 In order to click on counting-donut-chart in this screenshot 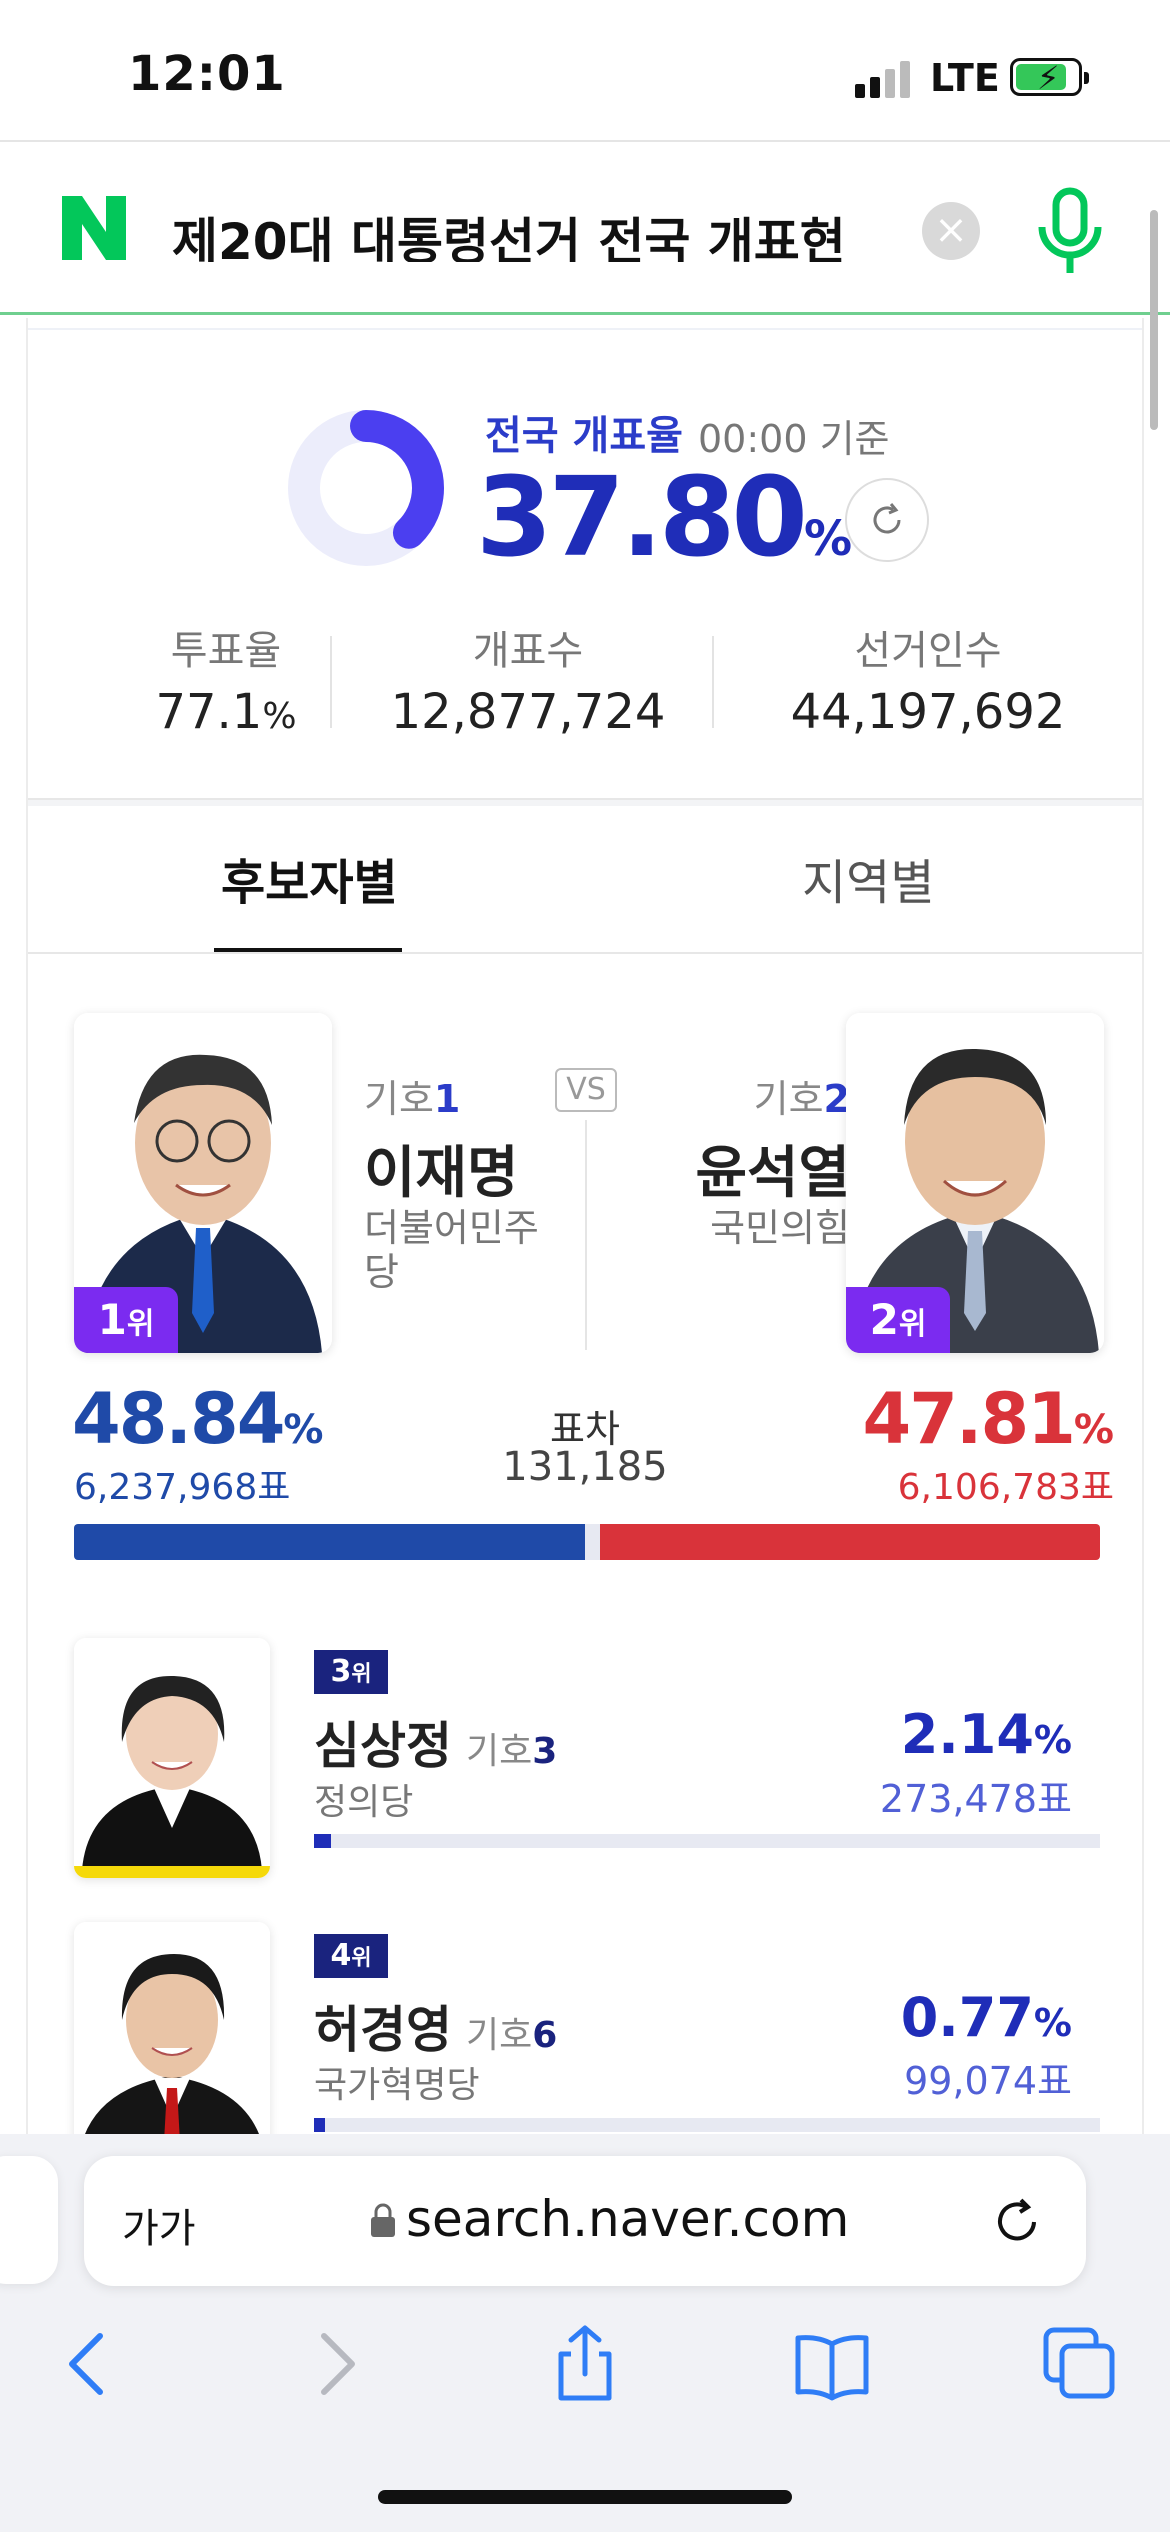, I will do `click(366, 488)`.